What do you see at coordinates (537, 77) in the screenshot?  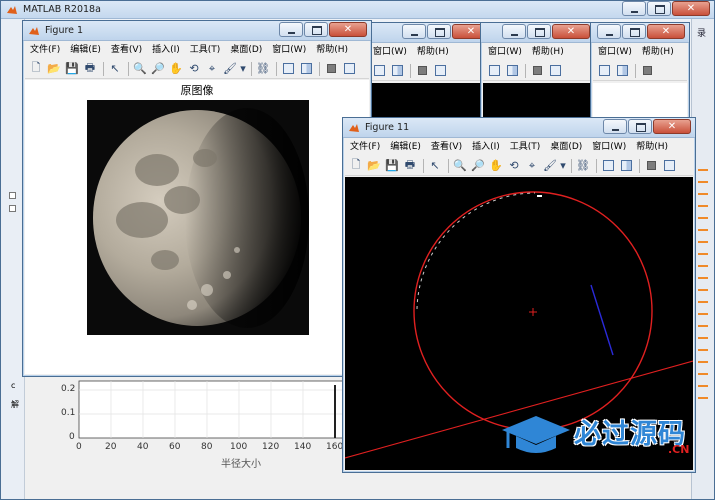 I see `bg-figure-window-2: 窗口(W)帮助(H)` at bounding box center [537, 77].